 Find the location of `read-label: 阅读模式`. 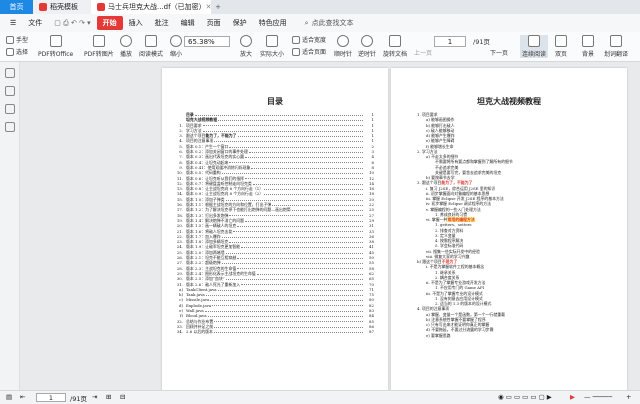

read-label: 阅读模式 is located at coordinates (151, 54).